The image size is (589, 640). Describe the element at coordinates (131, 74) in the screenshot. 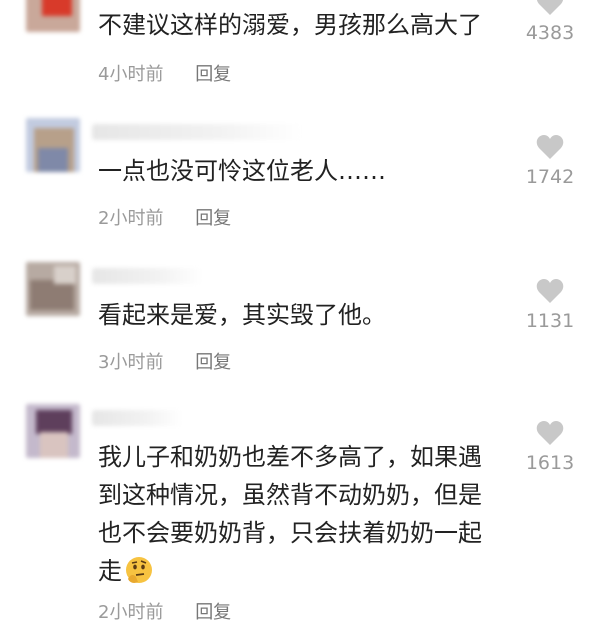

I see `timestamp: 4小时前` at that location.